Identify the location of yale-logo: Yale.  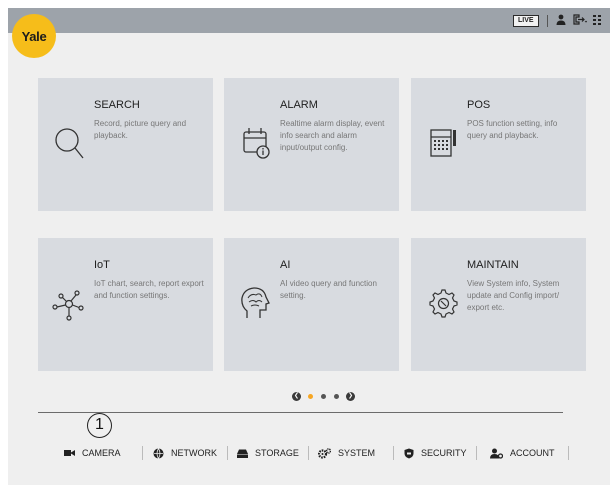
(34, 36).